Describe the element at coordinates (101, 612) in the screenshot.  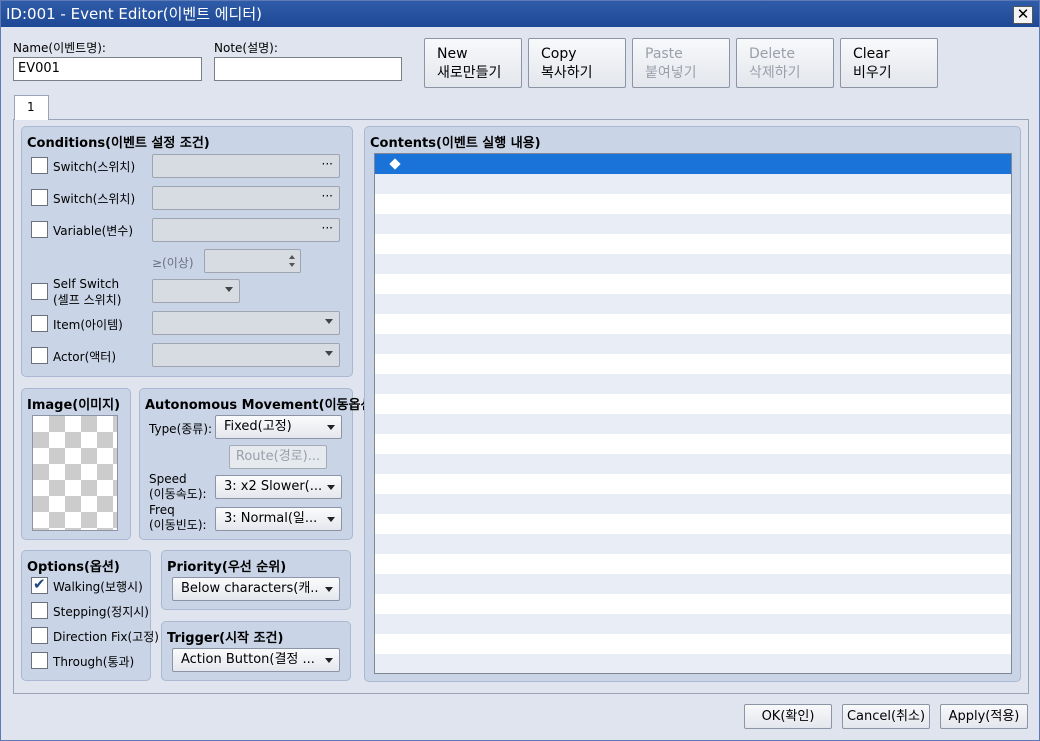
I see `stepping-label: Stepping(정지시)` at that location.